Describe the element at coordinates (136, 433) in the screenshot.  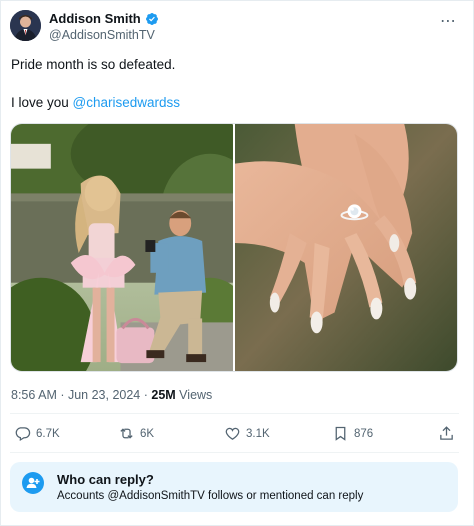
I see `repost-button: 6K` at that location.